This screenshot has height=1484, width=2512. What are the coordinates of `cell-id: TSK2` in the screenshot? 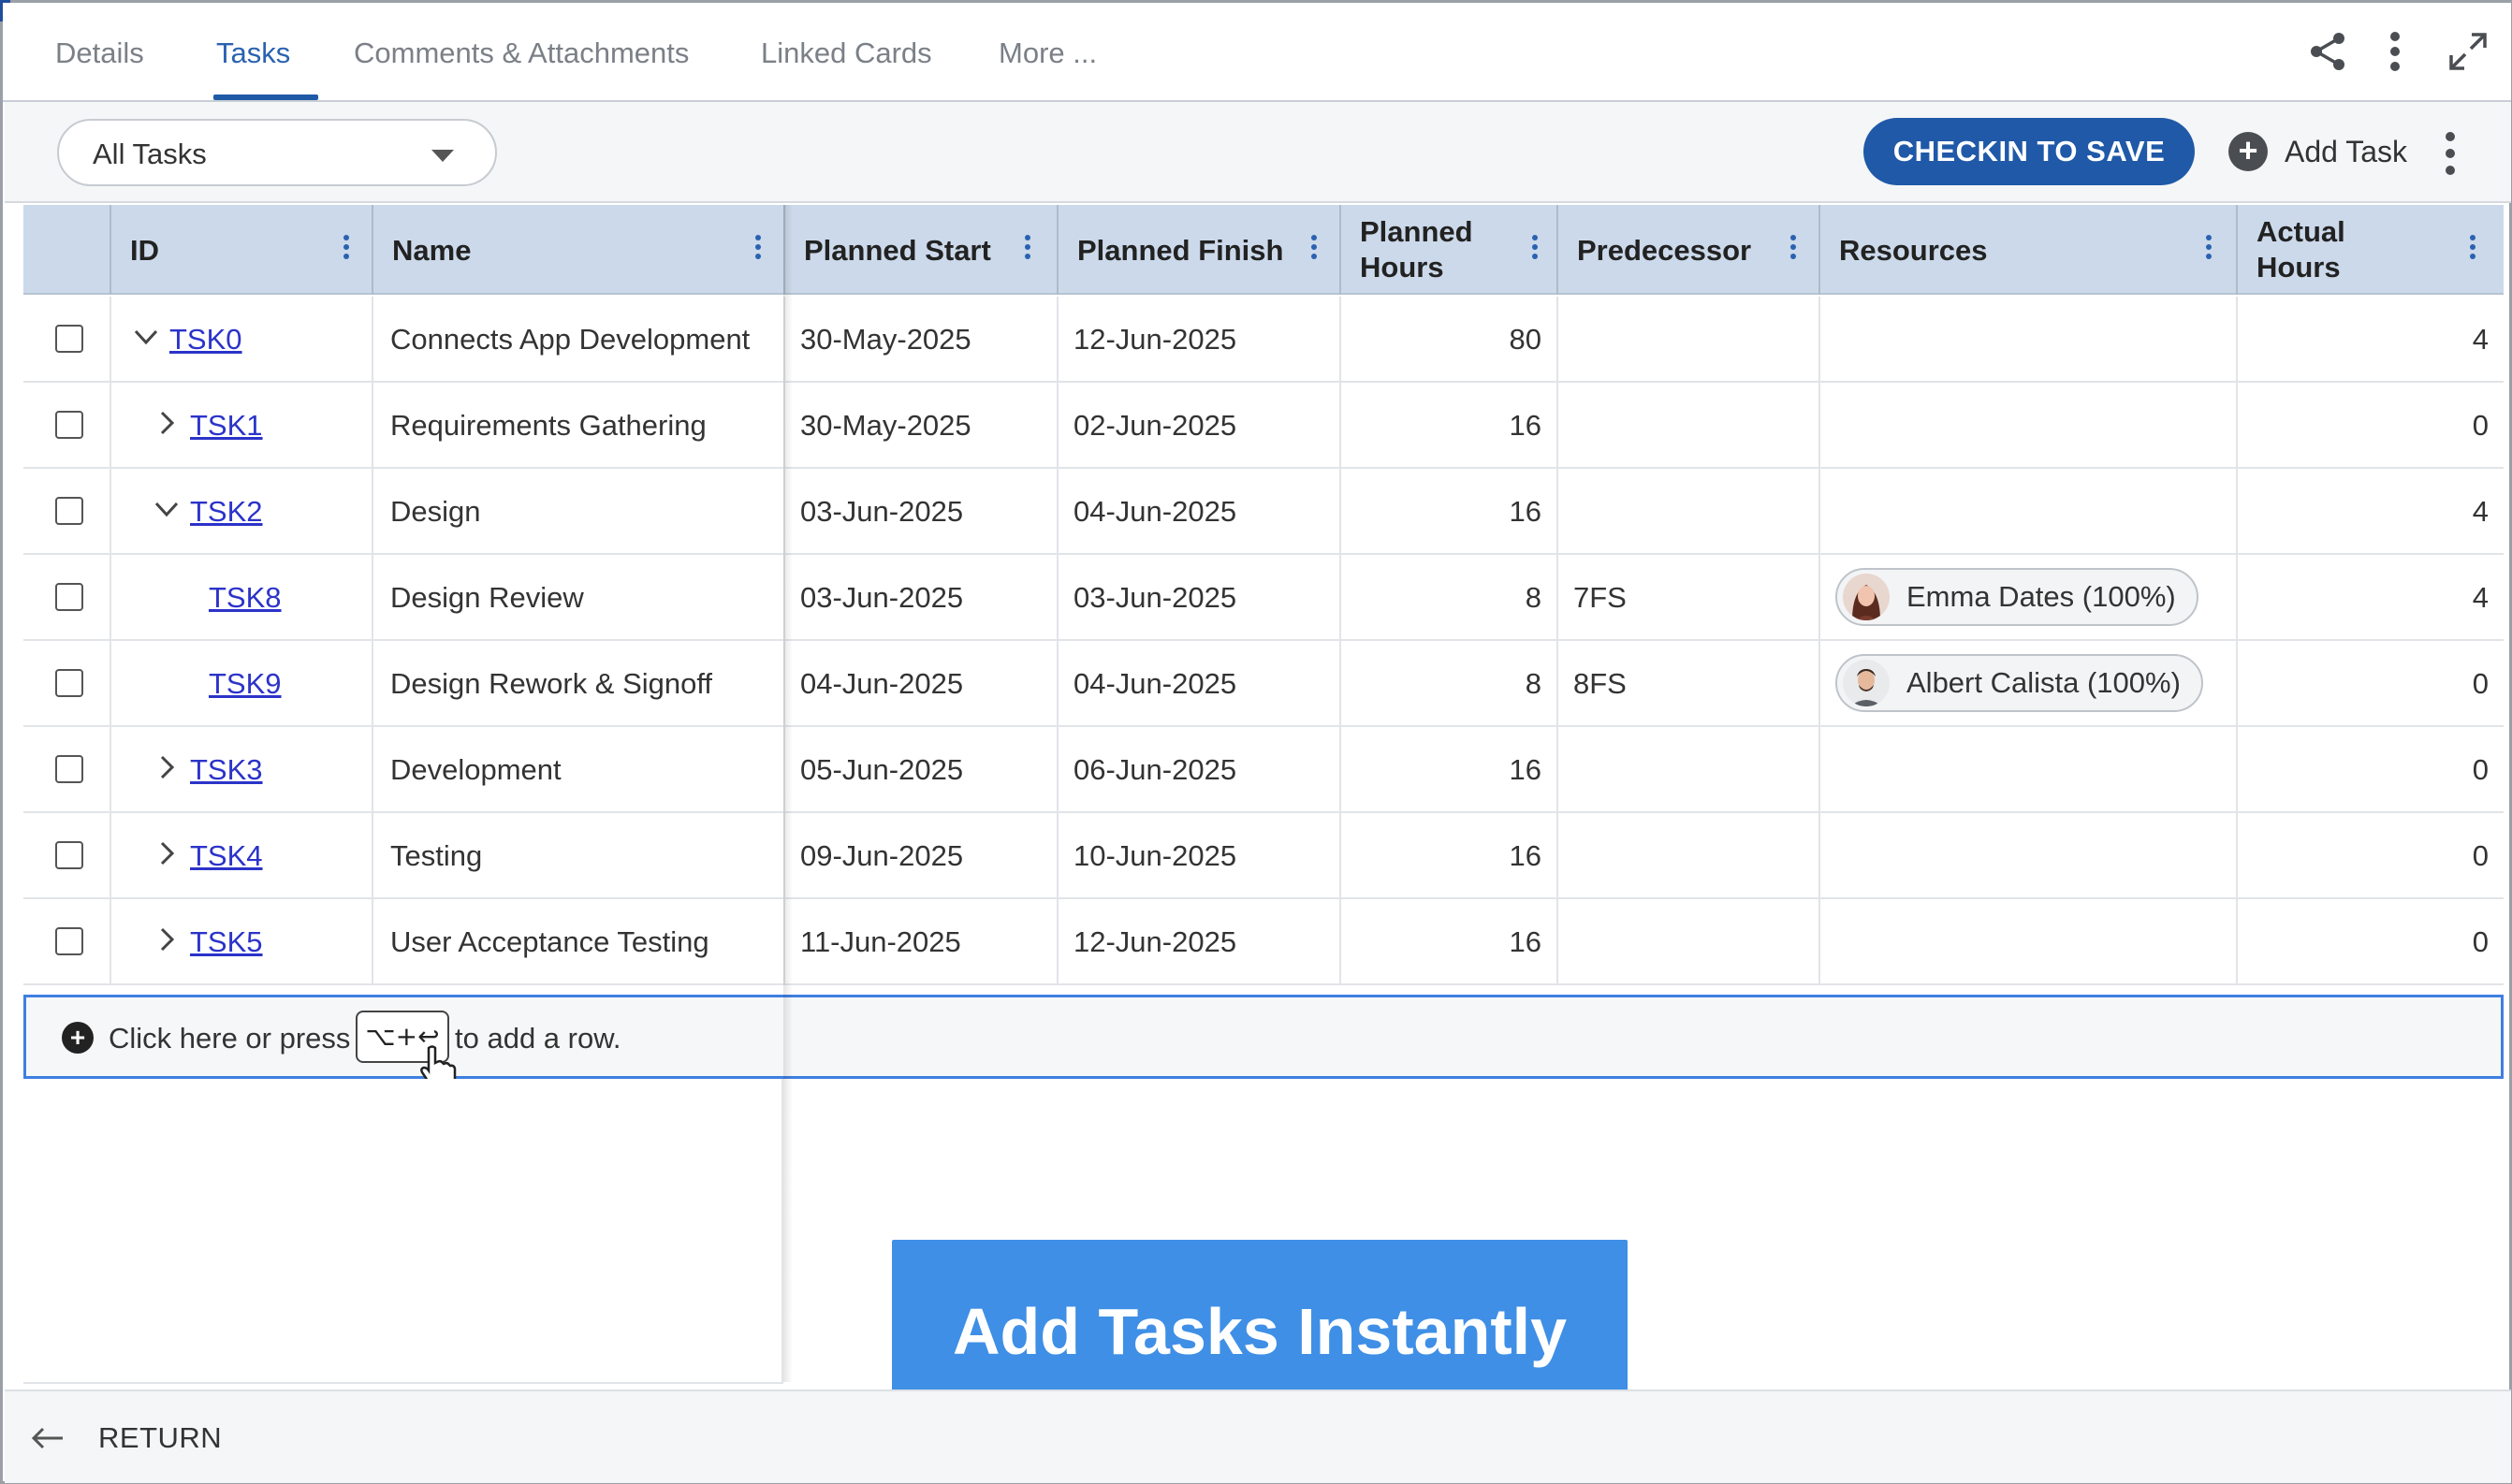 It's located at (242, 511).